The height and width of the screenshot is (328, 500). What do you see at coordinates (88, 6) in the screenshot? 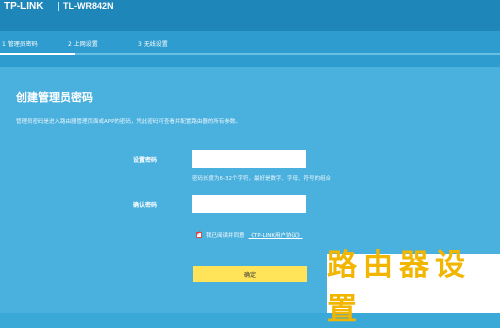
I see `model-name: TL-WR842N` at bounding box center [88, 6].